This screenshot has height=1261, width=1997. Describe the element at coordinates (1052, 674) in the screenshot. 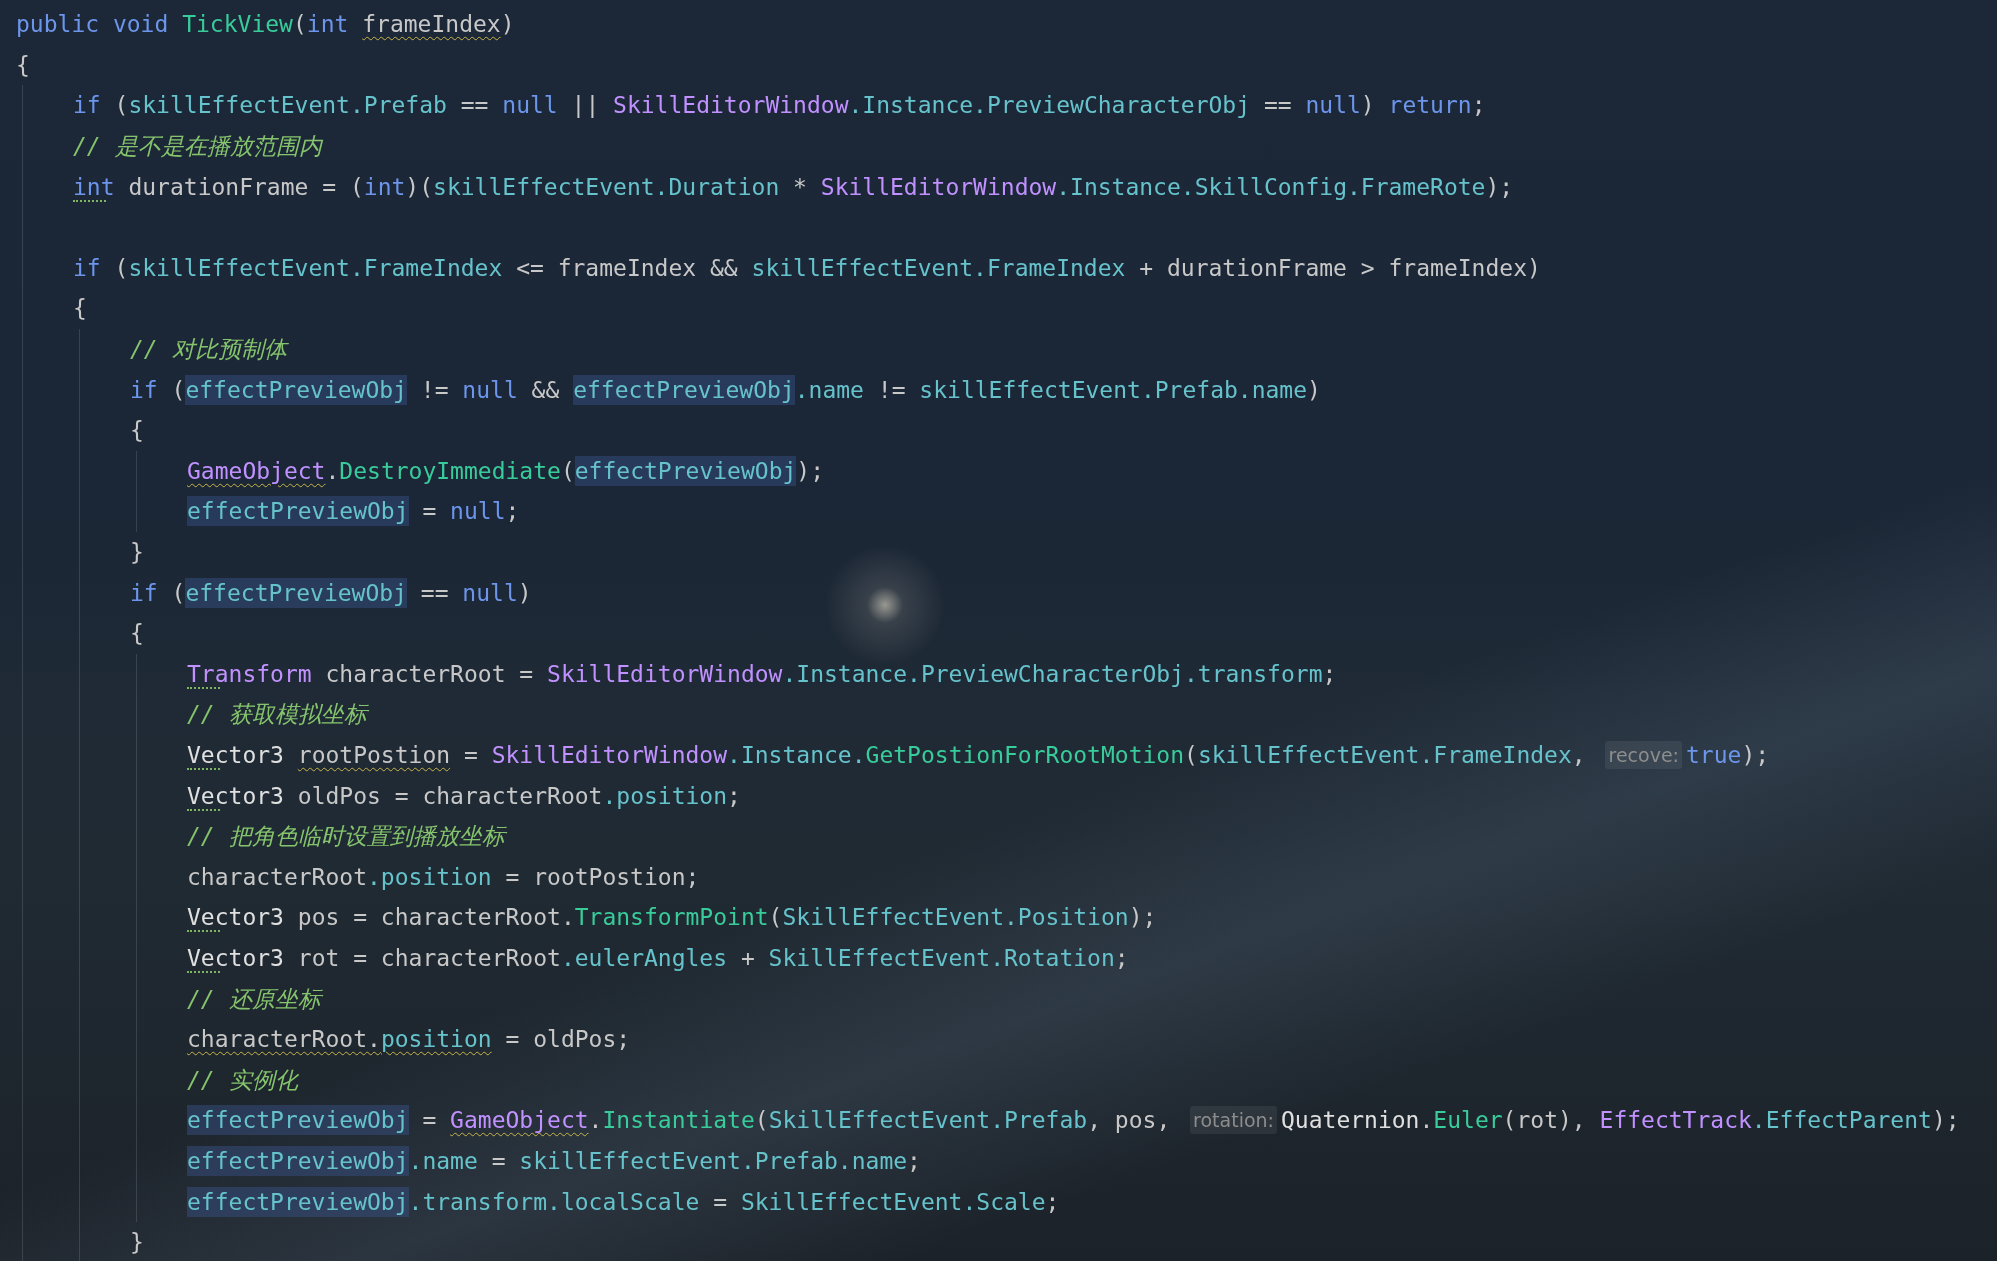

I see `member-name: .Instance.PreviewCharacterObj.transform` at that location.